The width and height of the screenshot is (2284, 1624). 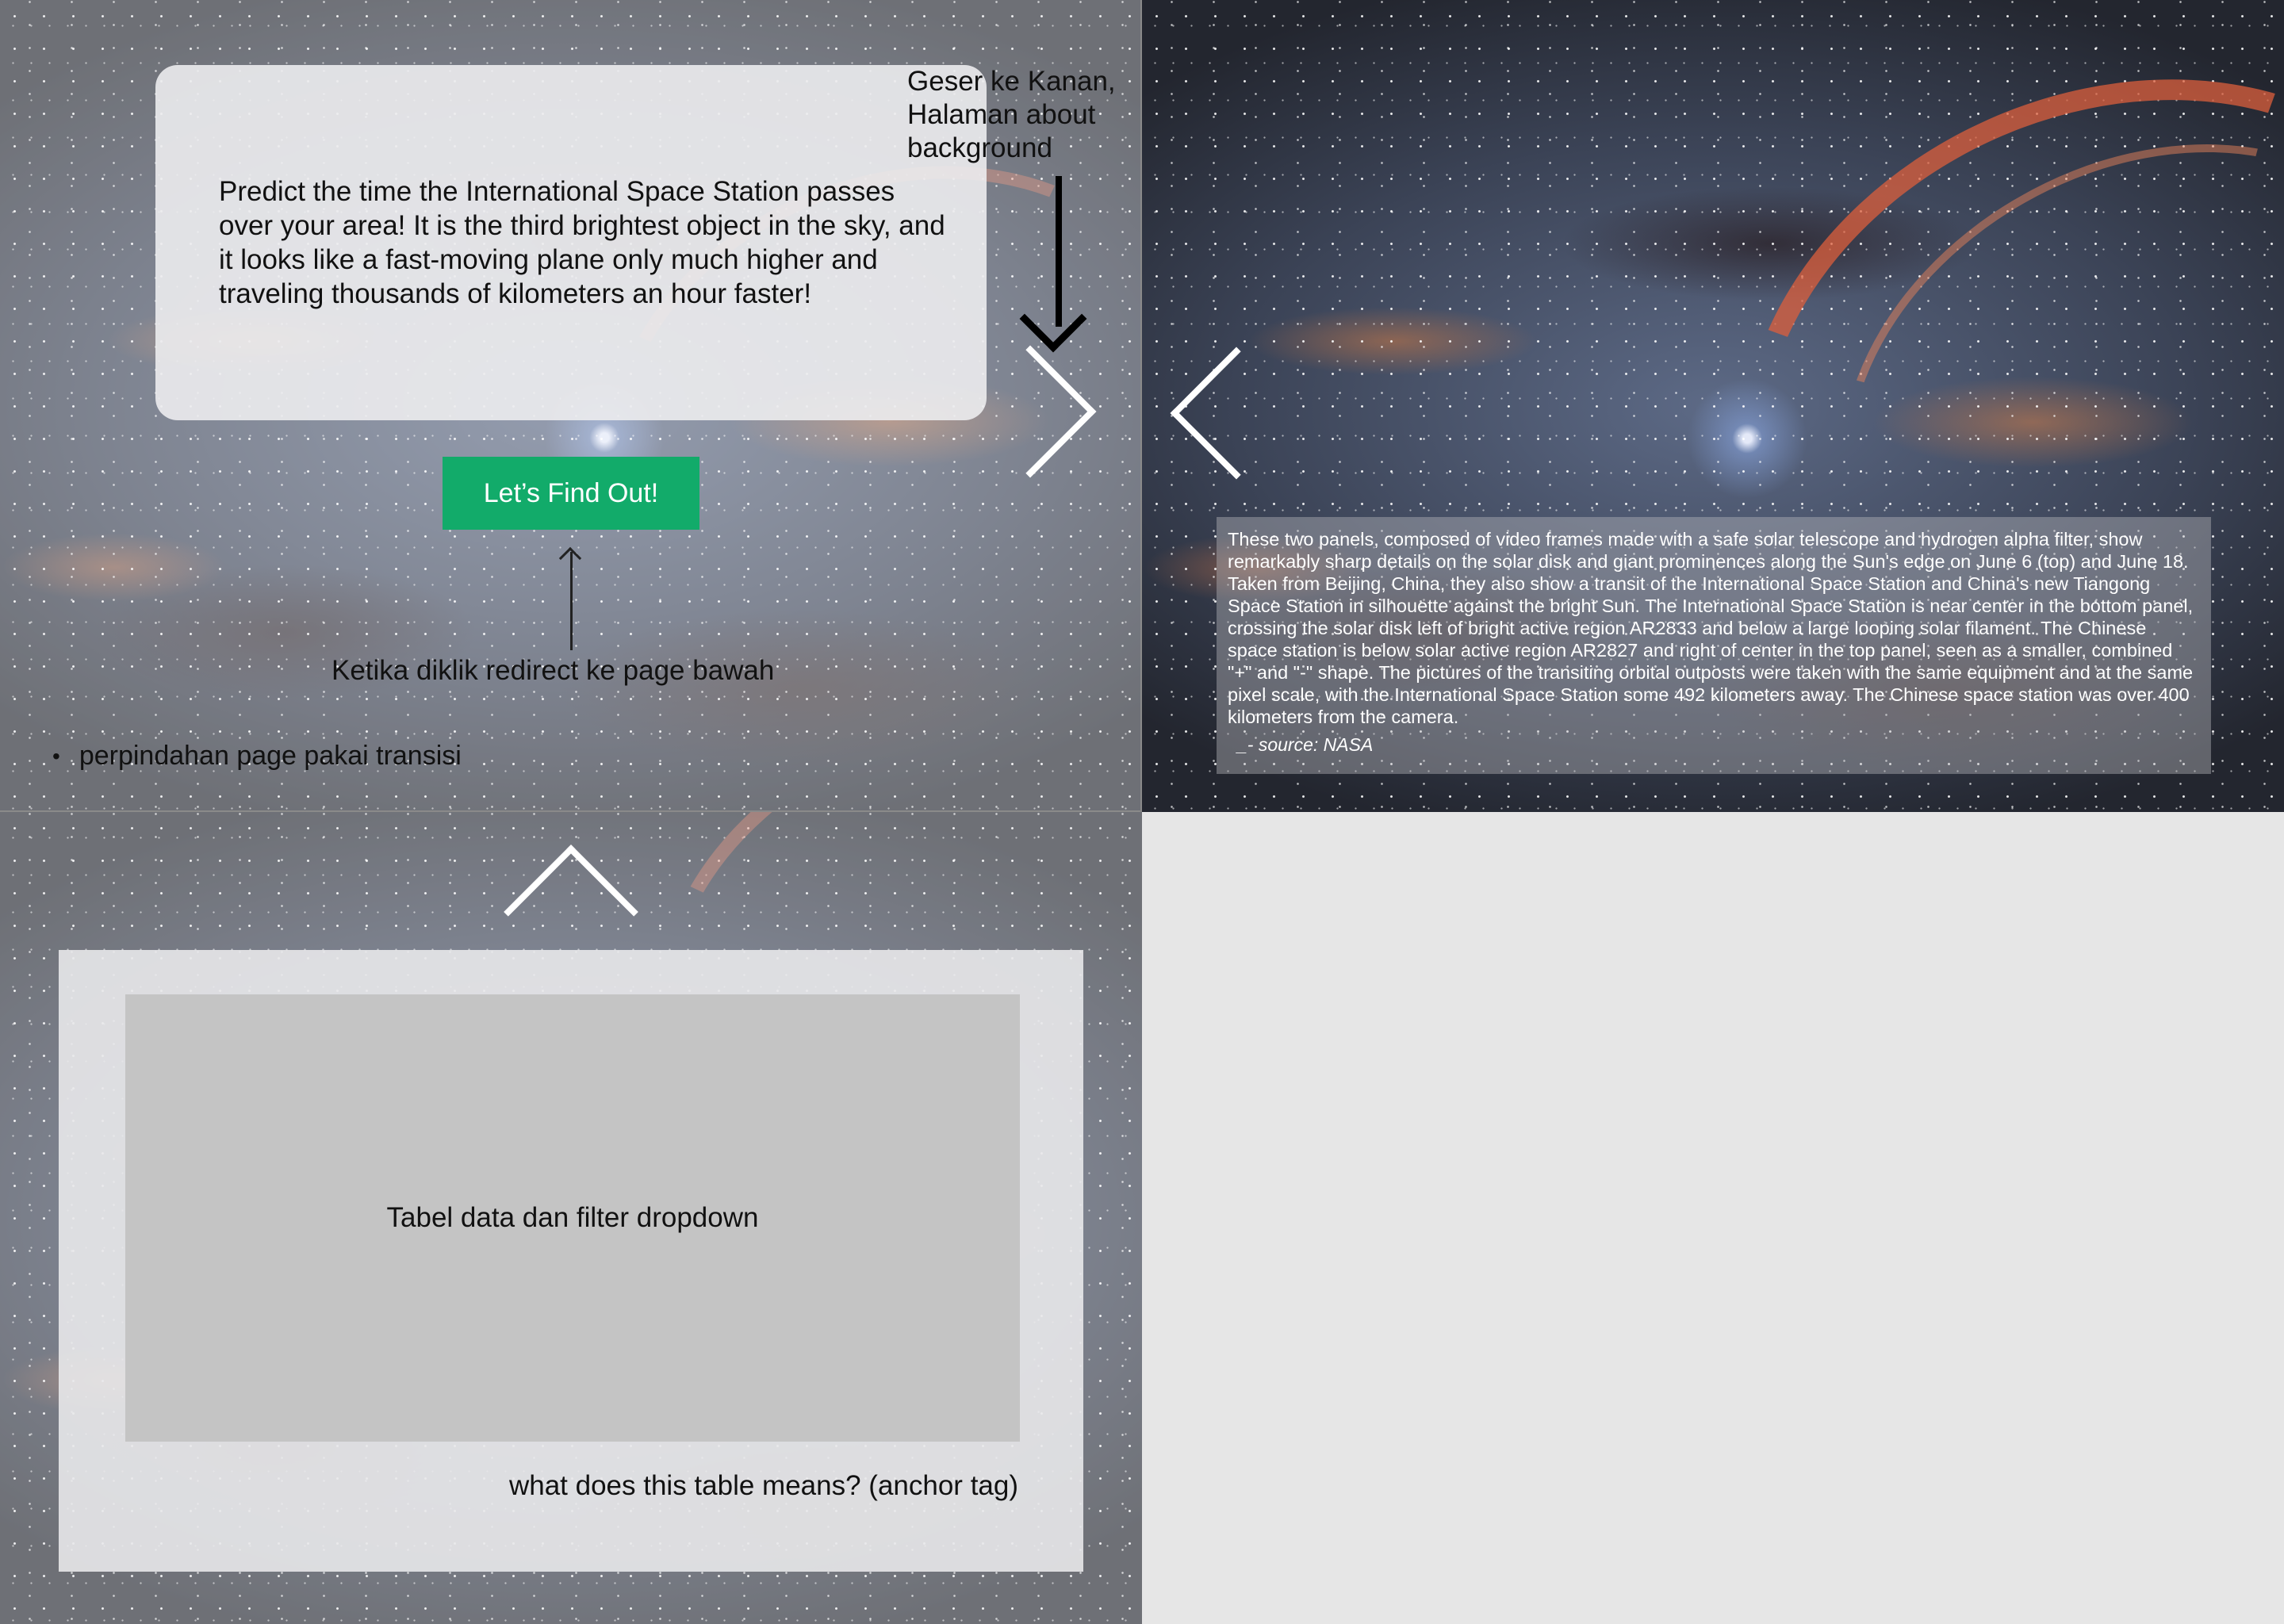 What do you see at coordinates (553, 670) in the screenshot?
I see `redirect-note: Ketika diklik redirect ke page bawah` at bounding box center [553, 670].